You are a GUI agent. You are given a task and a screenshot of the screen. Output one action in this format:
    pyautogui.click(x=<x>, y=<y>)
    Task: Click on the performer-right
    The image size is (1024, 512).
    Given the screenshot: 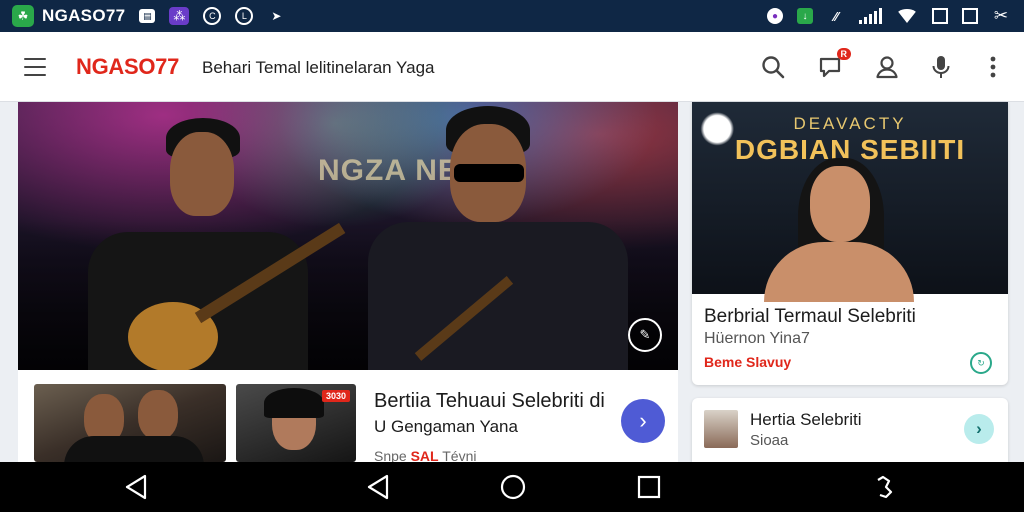 What is the action you would take?
    pyautogui.click(x=503, y=236)
    